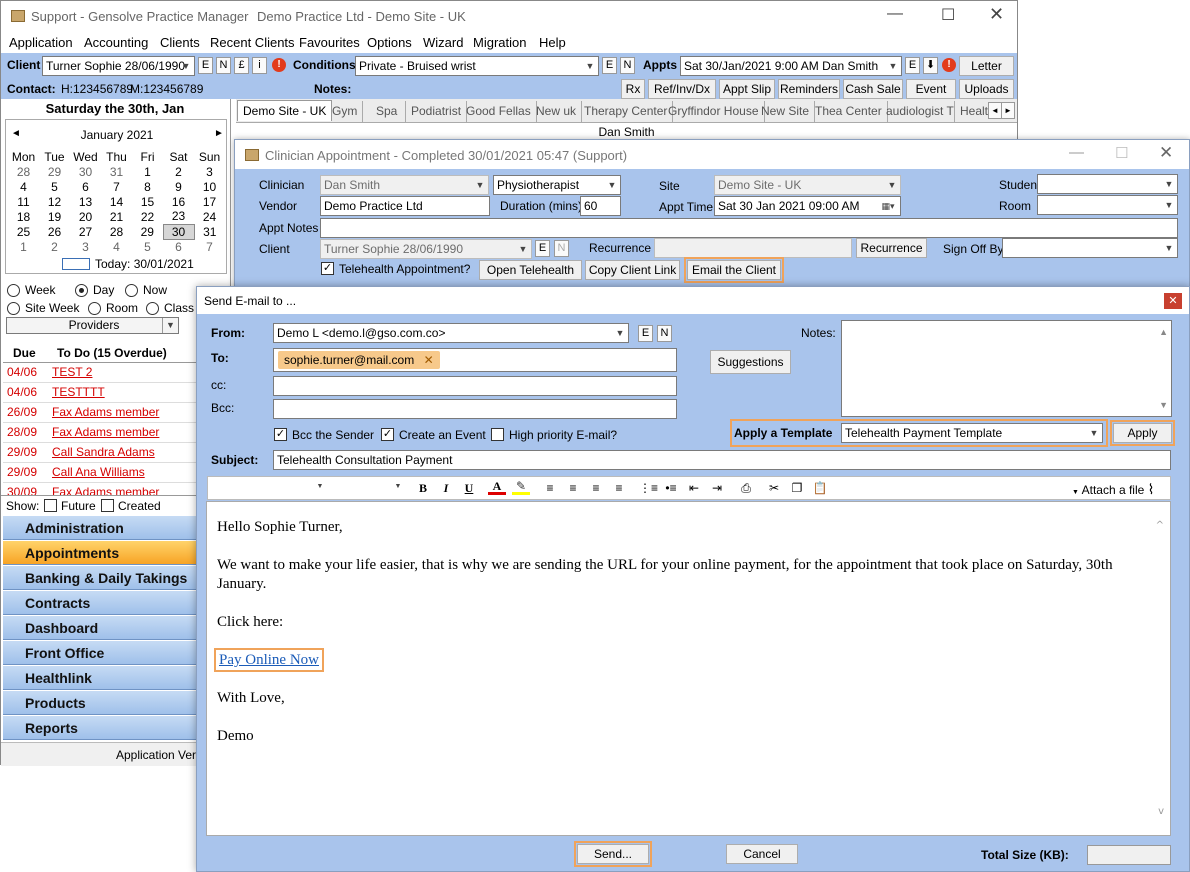 This screenshot has width=1190, height=872. I want to click on tab-therapy-center: Therapy Center, so click(626, 111).